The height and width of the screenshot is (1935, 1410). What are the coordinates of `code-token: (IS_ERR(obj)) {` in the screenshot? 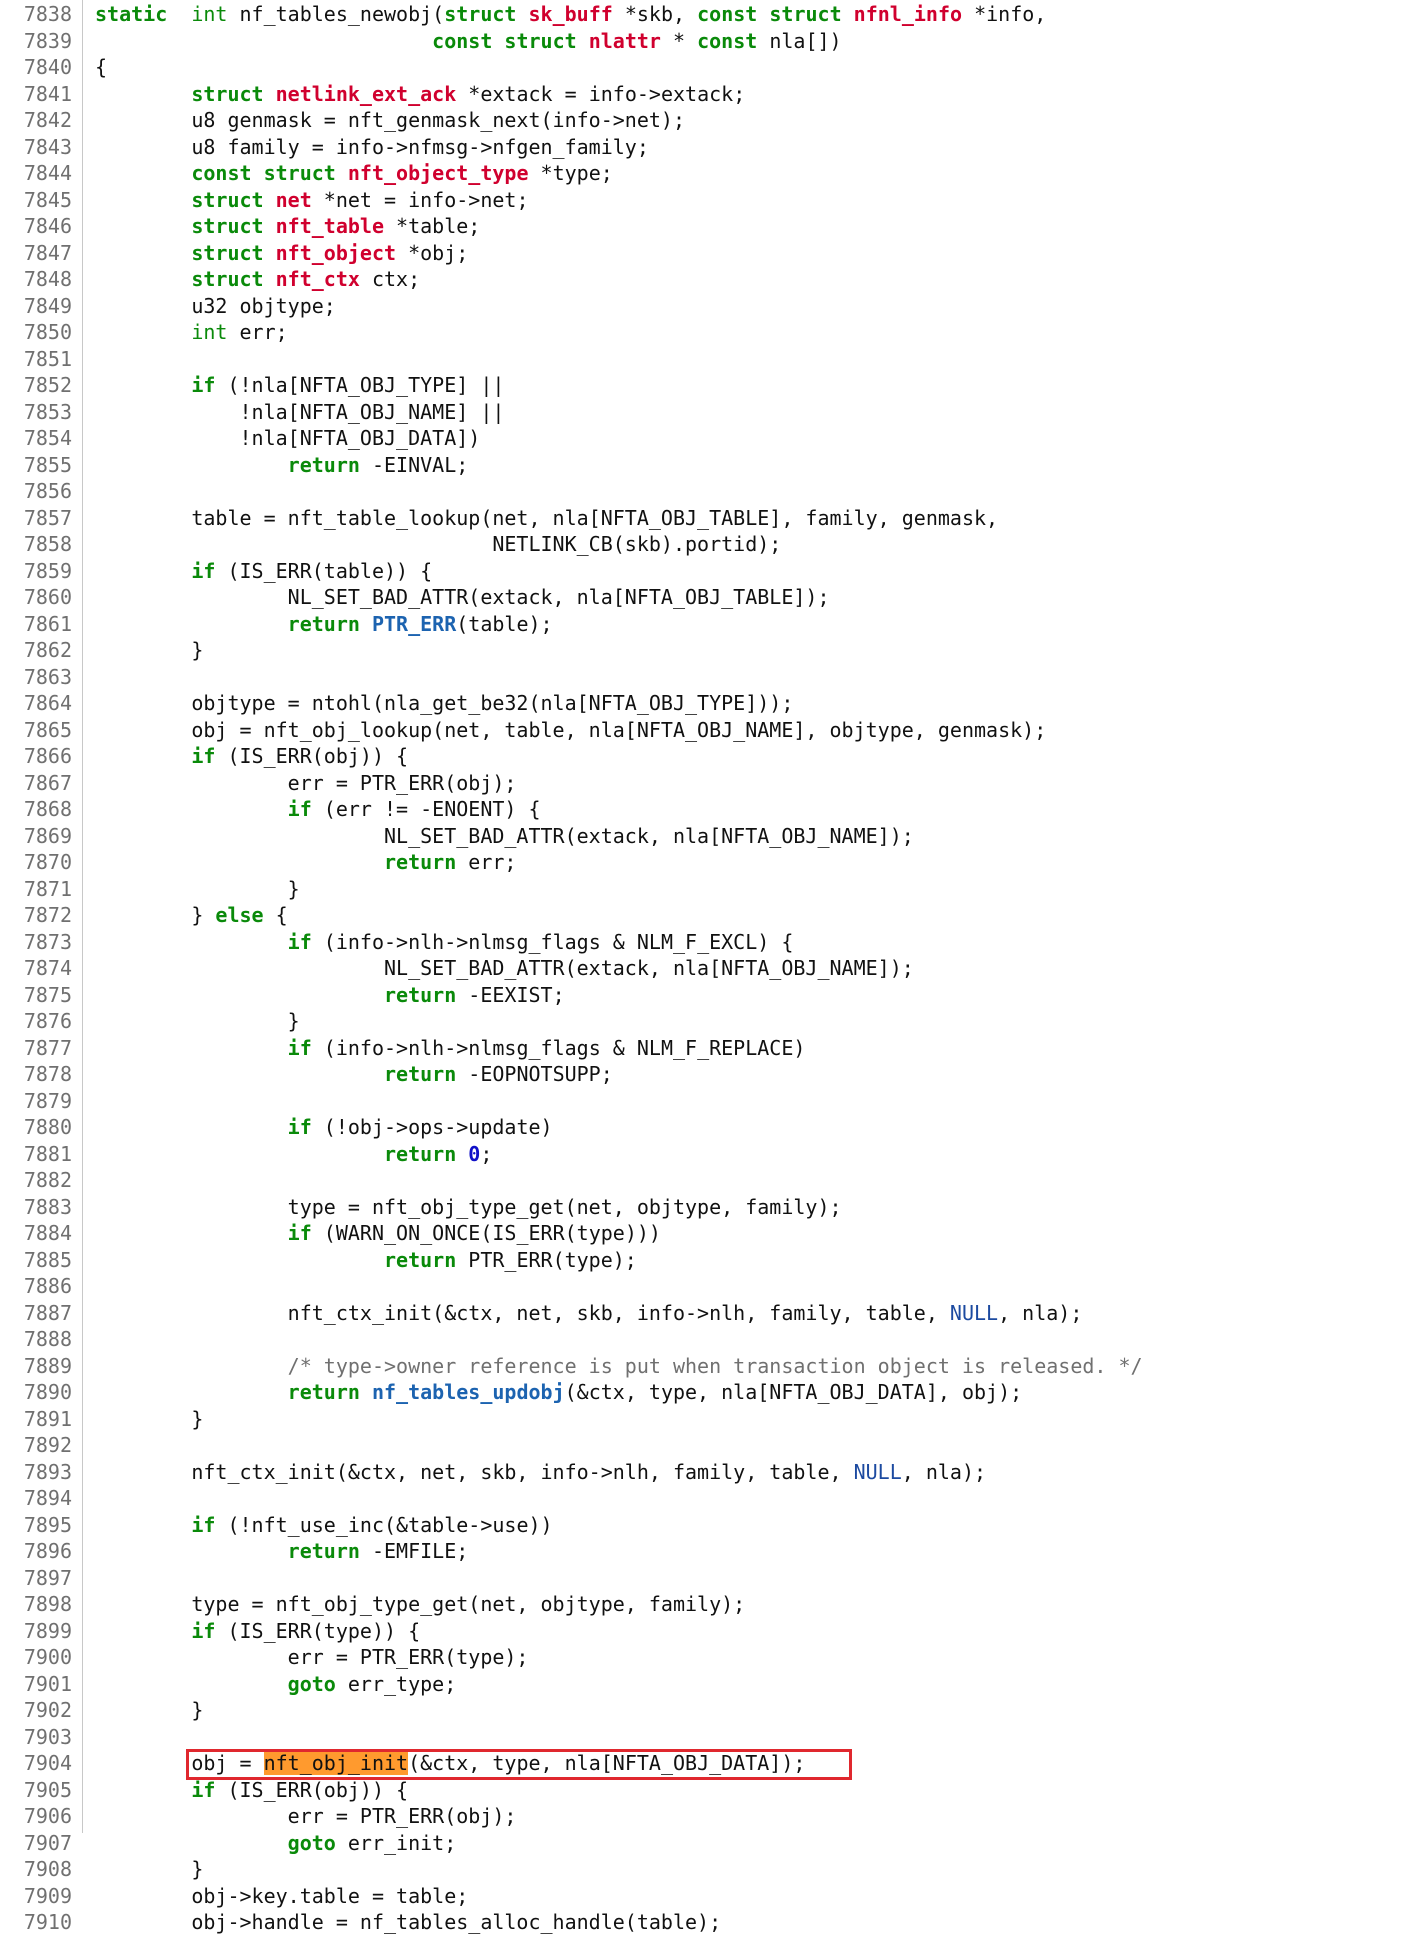 It's located at (312, 1789).